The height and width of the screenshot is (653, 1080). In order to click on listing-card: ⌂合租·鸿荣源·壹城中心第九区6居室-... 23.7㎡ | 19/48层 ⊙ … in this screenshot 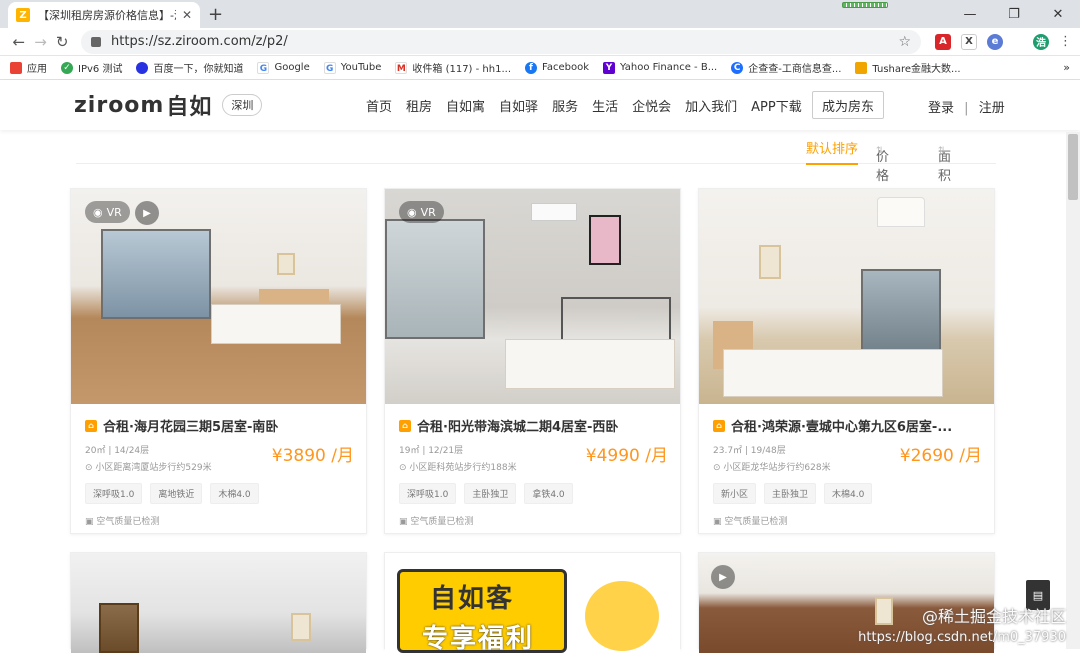, I will do `click(846, 361)`.